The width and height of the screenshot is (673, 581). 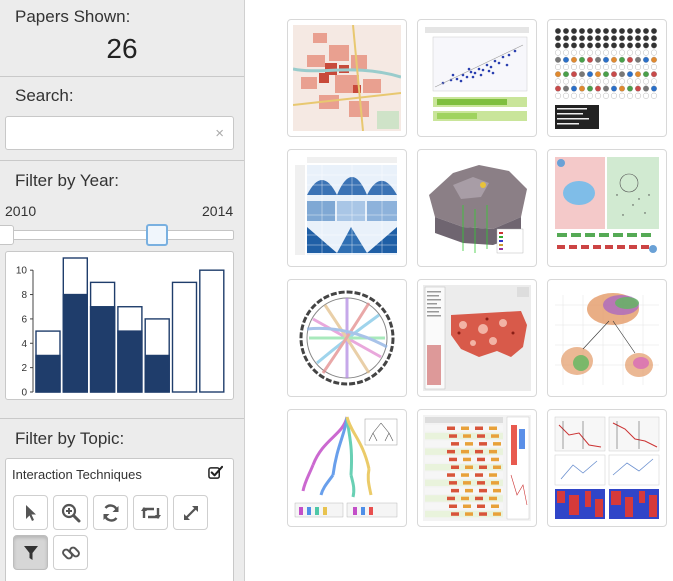 I want to click on topic-filter-label: Filter by Topic:, so click(x=70, y=438).